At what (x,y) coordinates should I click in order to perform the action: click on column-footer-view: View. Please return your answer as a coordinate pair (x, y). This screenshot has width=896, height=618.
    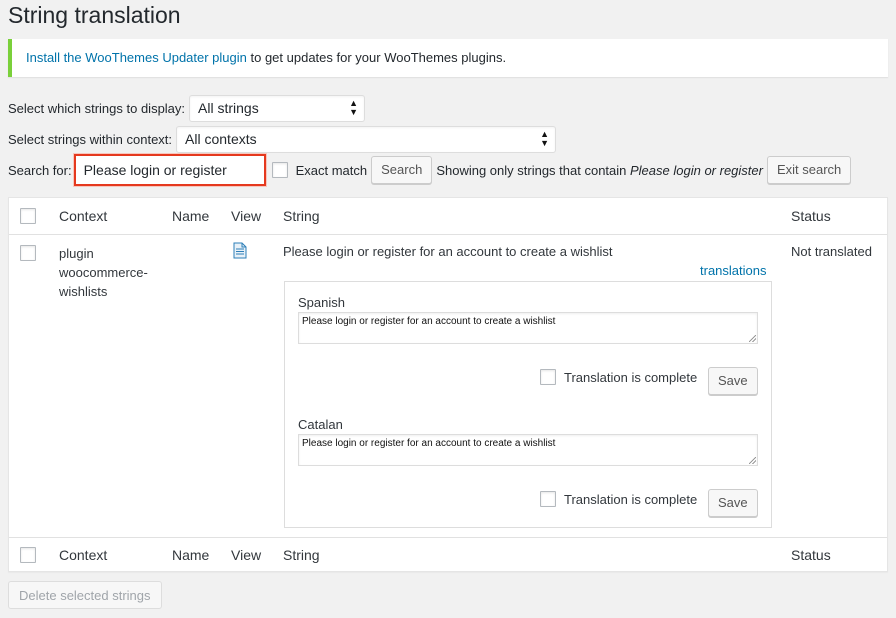
    Looking at the image, I should click on (246, 555).